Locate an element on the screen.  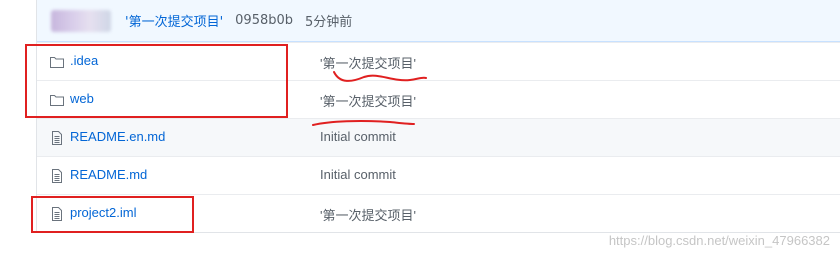
annotation-box-folders is located at coordinates (156, 81).